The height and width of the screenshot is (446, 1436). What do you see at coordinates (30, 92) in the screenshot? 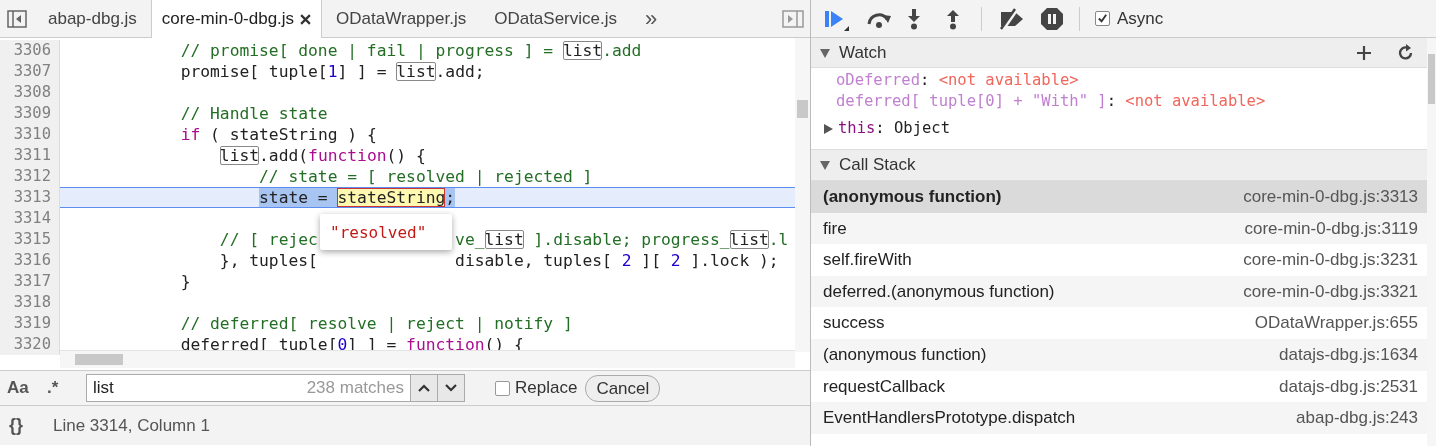
I see `line-number: 3308` at bounding box center [30, 92].